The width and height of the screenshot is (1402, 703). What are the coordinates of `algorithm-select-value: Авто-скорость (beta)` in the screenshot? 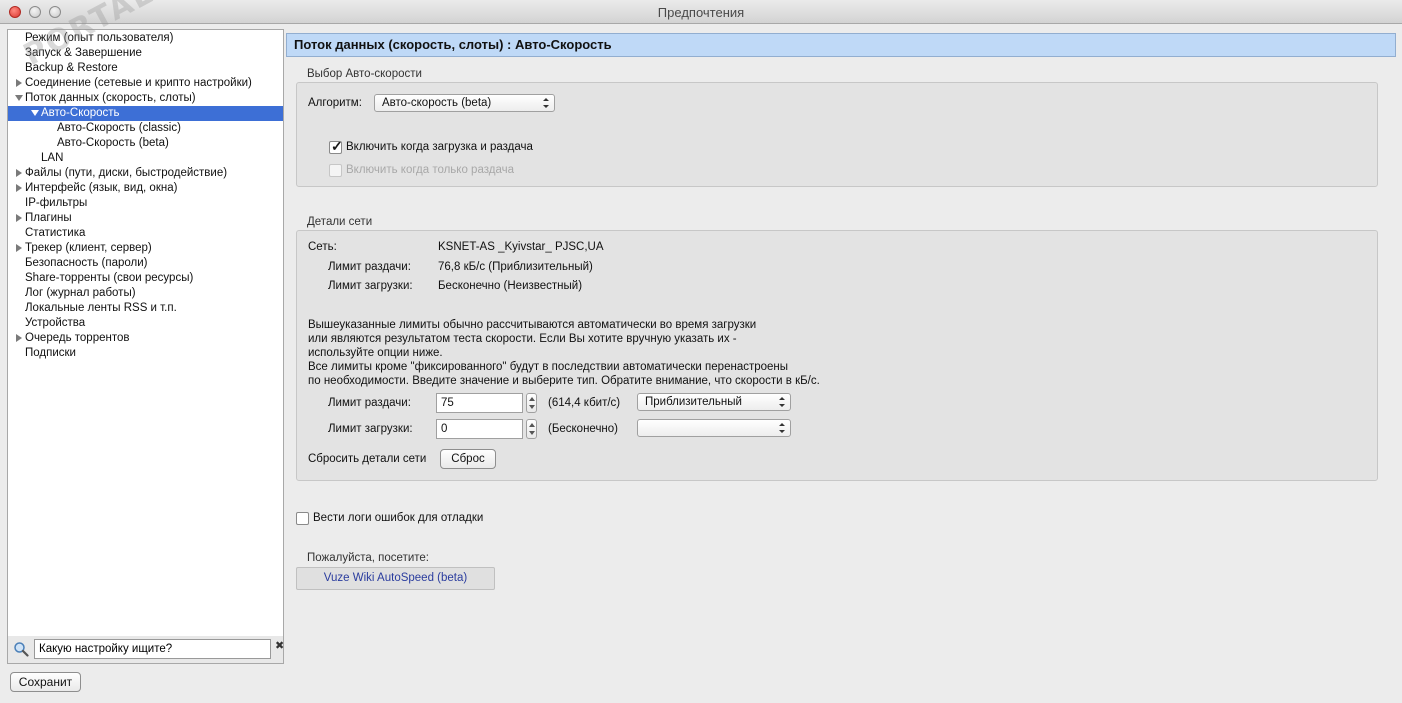 It's located at (437, 103).